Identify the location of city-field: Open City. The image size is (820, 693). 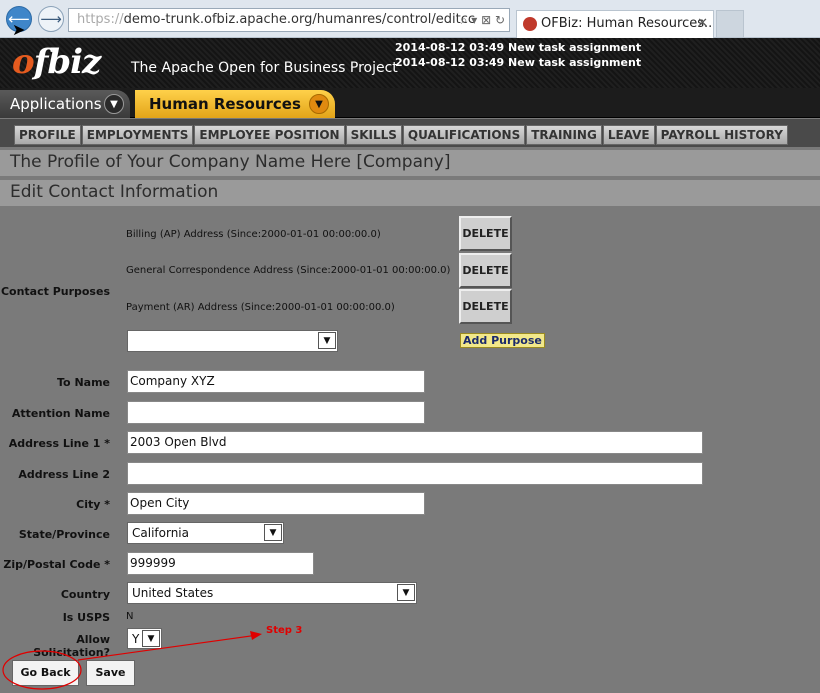
(276, 503).